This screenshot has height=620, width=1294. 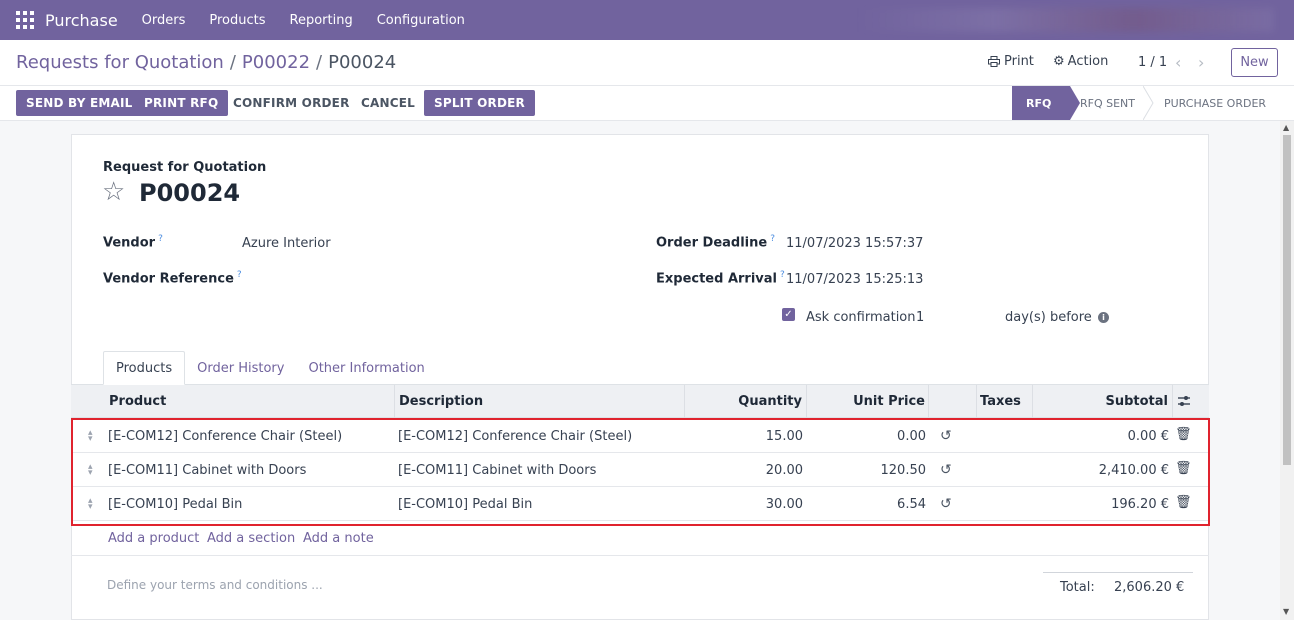 I want to click on ask-confirmation-checkbox: ✓, so click(x=788, y=314).